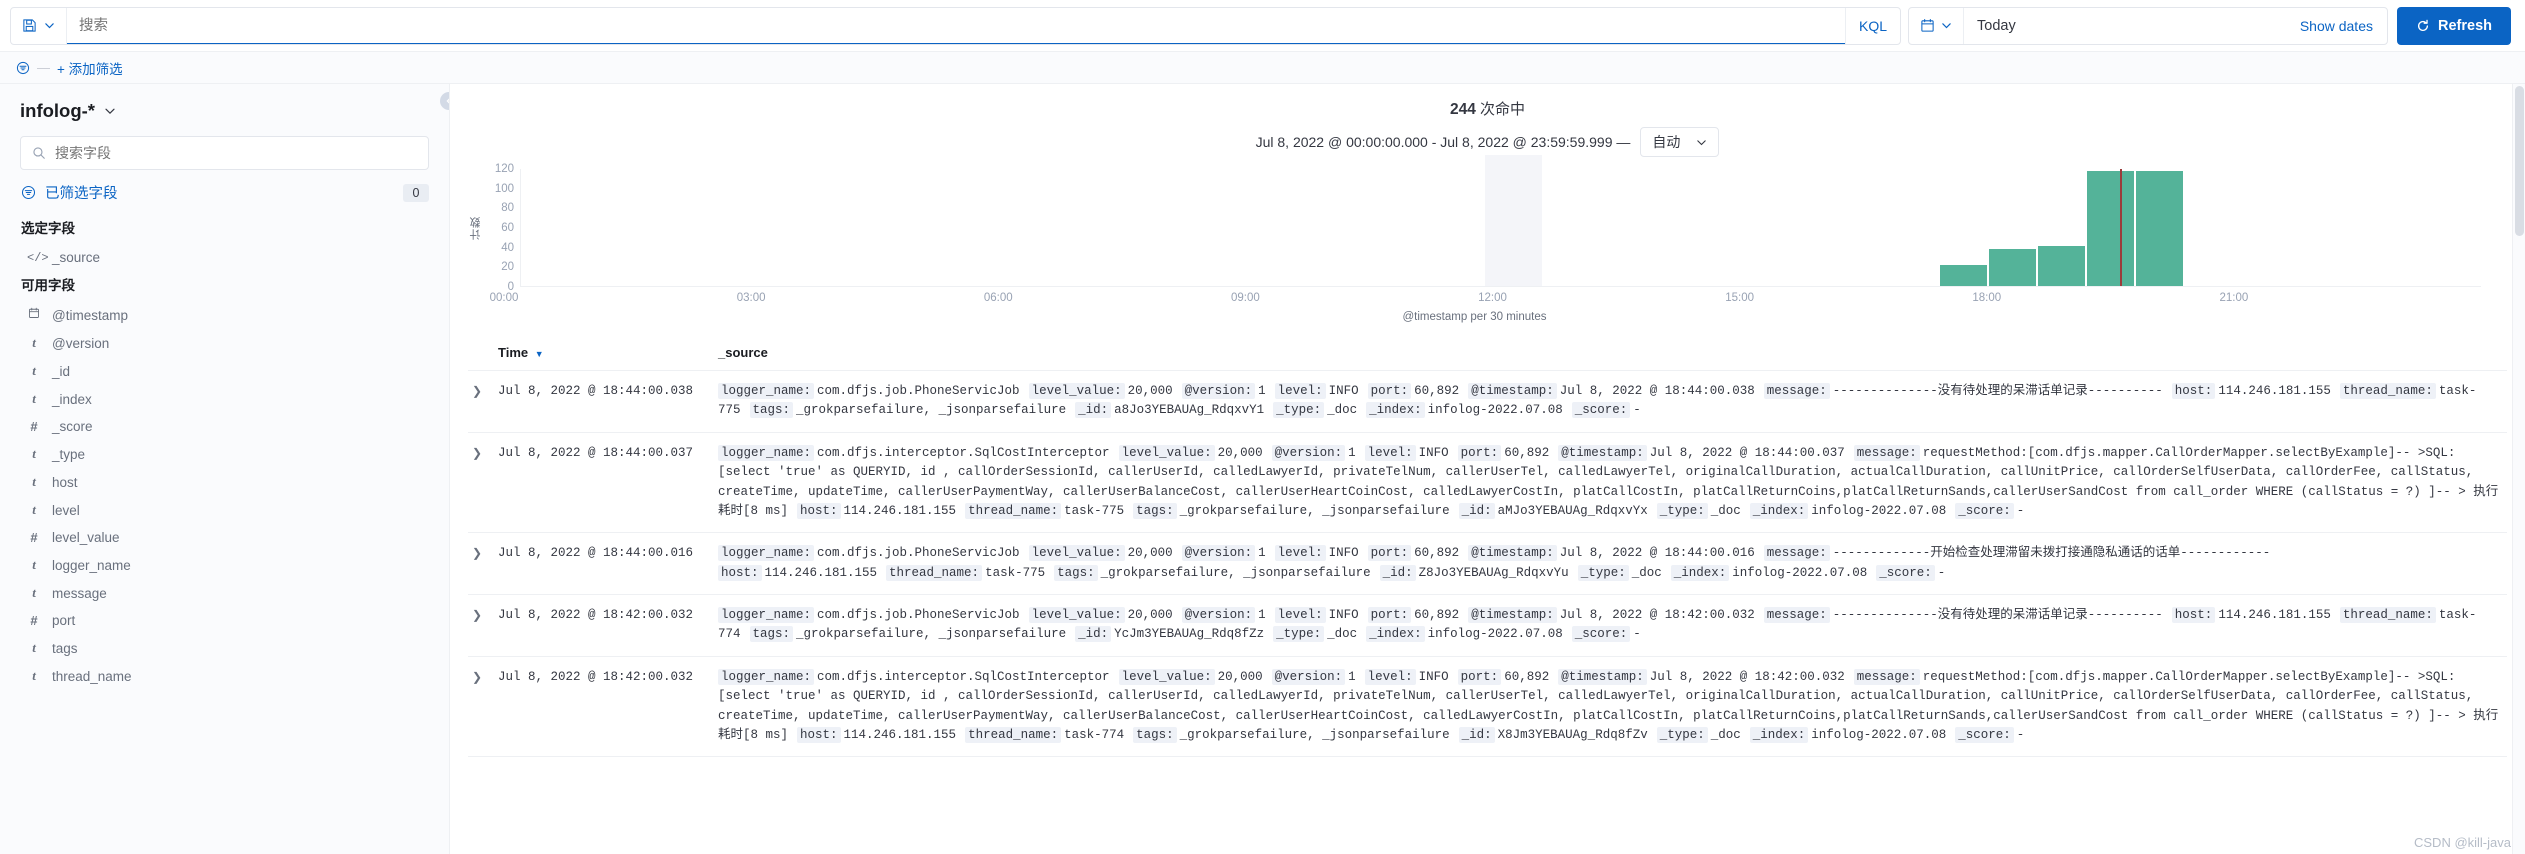 Image resolution: width=2525 pixels, height=854 pixels. Describe the element at coordinates (1680, 142) in the screenshot. I see `interval-select: 自动` at that location.